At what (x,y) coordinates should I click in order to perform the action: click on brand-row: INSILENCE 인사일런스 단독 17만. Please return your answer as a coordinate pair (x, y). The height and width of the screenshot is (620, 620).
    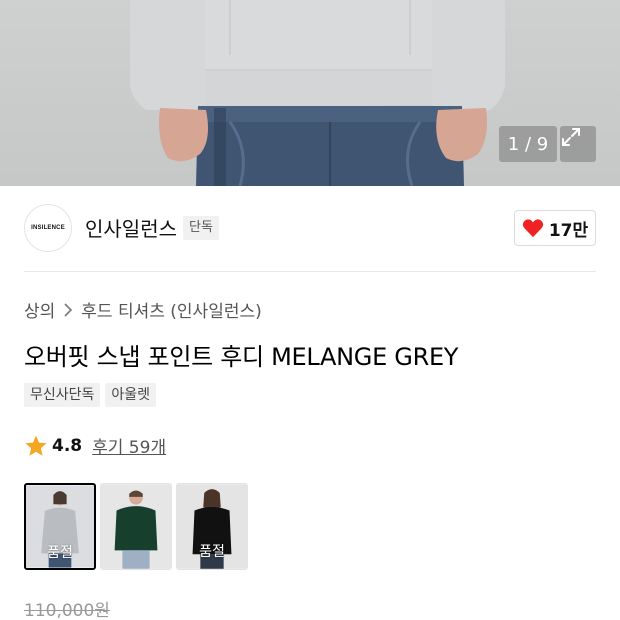
    Looking at the image, I should click on (310, 228).